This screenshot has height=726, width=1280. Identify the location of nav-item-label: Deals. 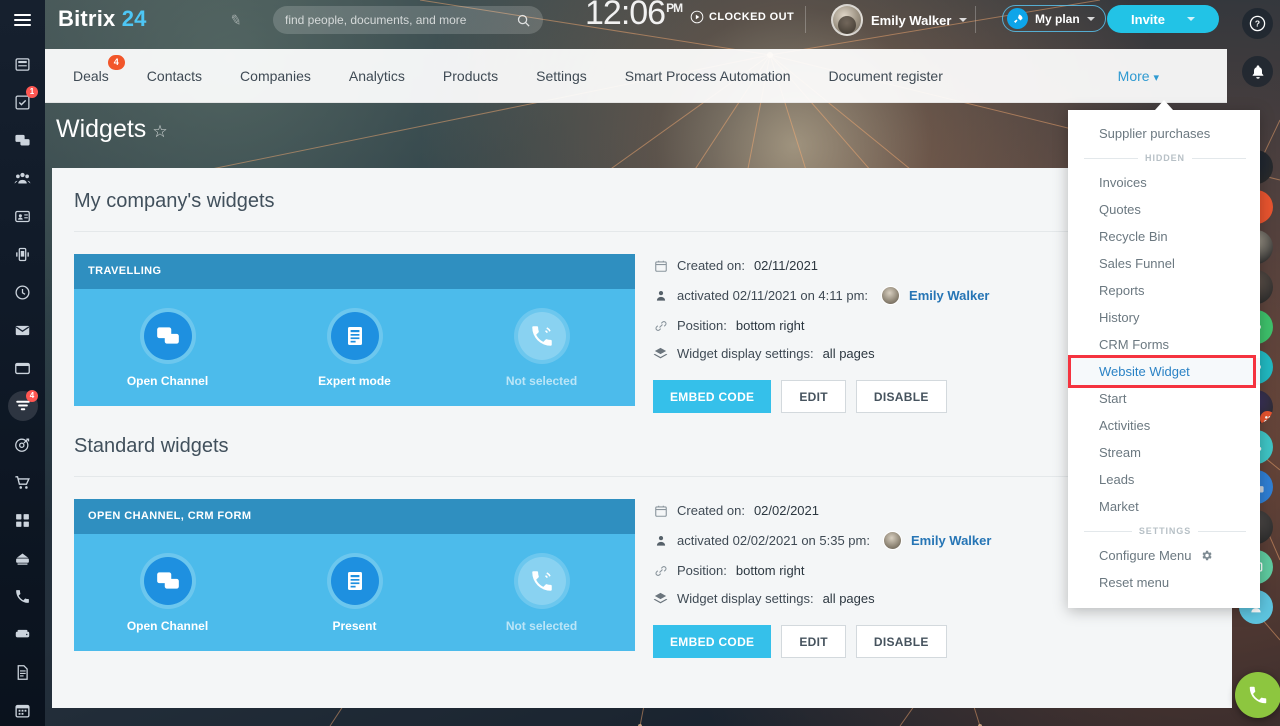
(91, 75).